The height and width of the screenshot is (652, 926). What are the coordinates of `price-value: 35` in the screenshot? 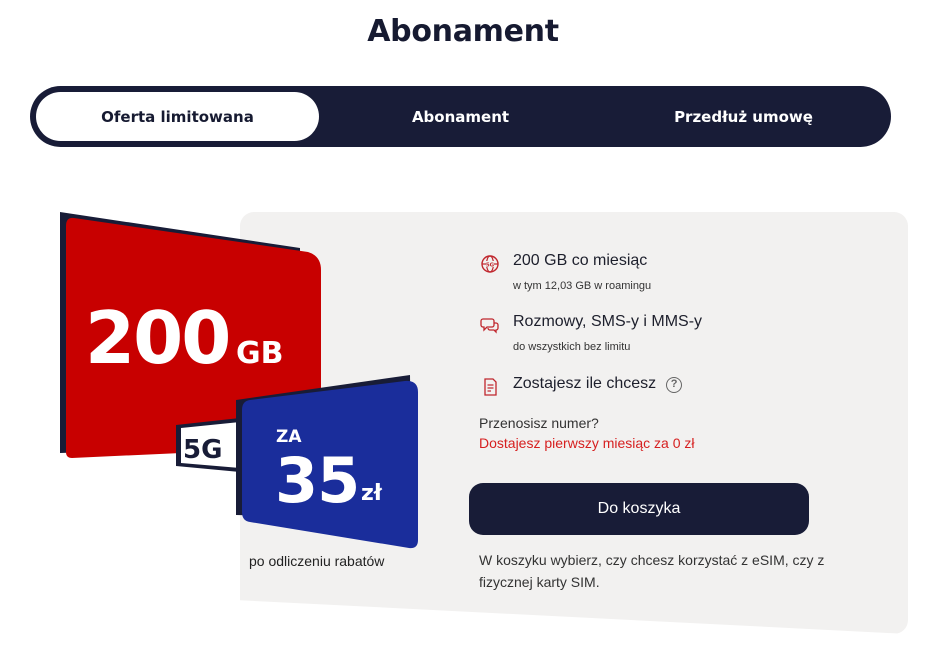 It's located at (317, 480).